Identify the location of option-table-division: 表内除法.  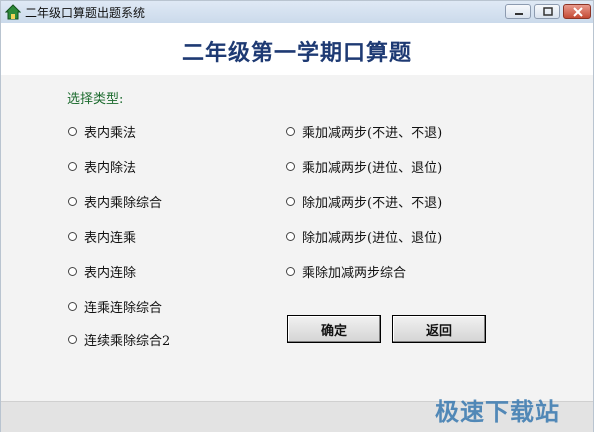
(102, 166).